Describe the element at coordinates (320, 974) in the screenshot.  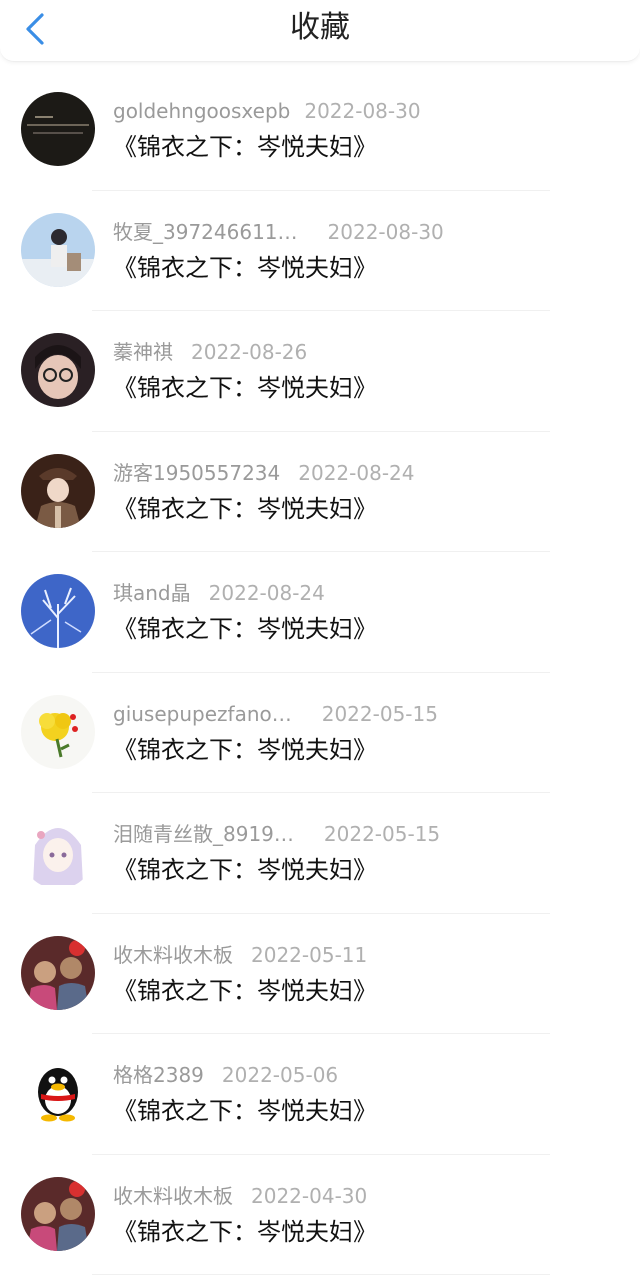
I see `list-item: 收木料收木板 2022-05-11 《锦衣之下：岑悦夫妇》` at that location.